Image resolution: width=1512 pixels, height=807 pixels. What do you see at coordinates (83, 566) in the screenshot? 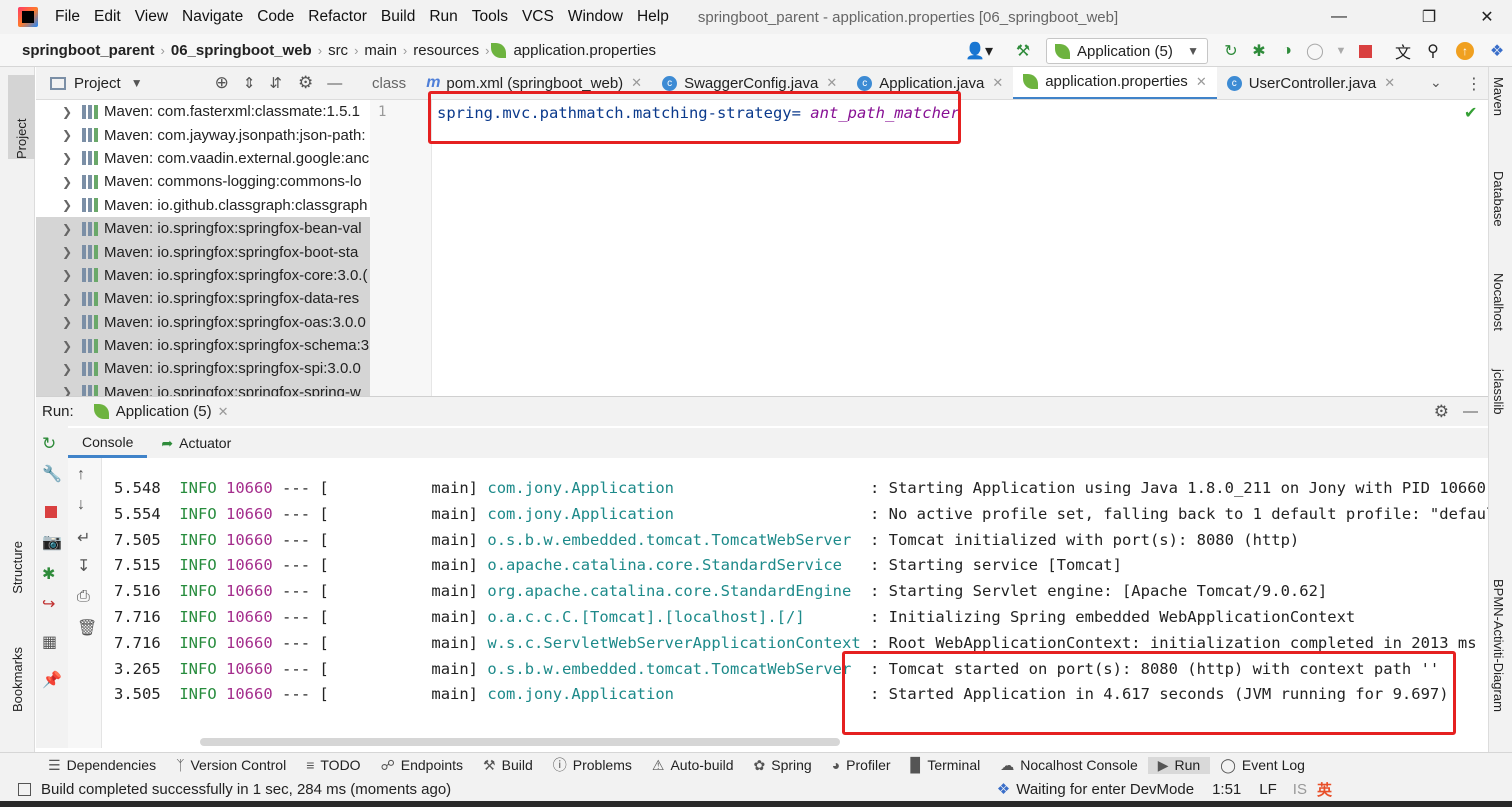
I see `scroll-to-end-icon: ↧` at bounding box center [83, 566].